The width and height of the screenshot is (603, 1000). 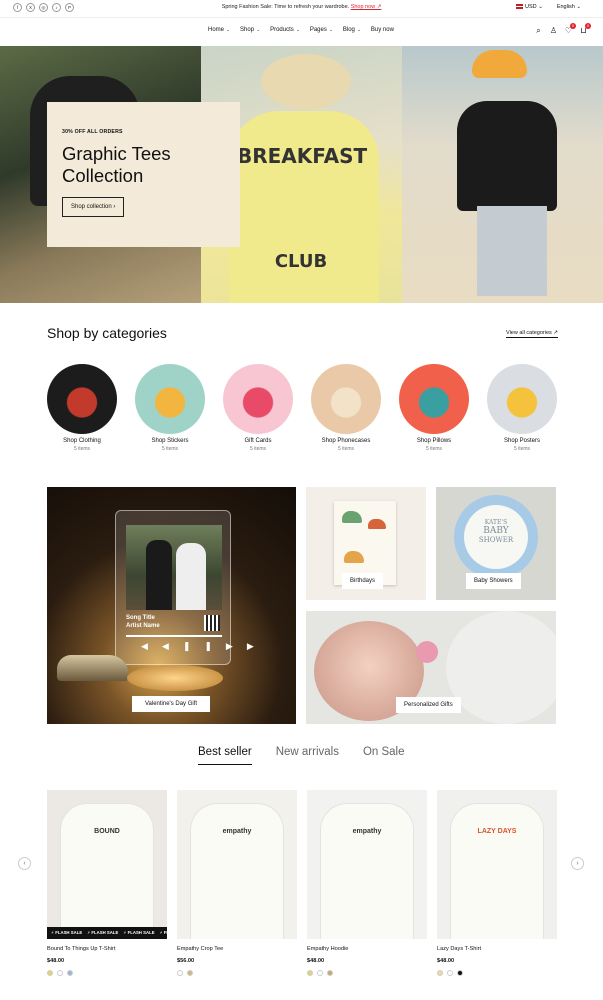 What do you see at coordinates (175, 678) in the screenshot?
I see `lamp-base` at bounding box center [175, 678].